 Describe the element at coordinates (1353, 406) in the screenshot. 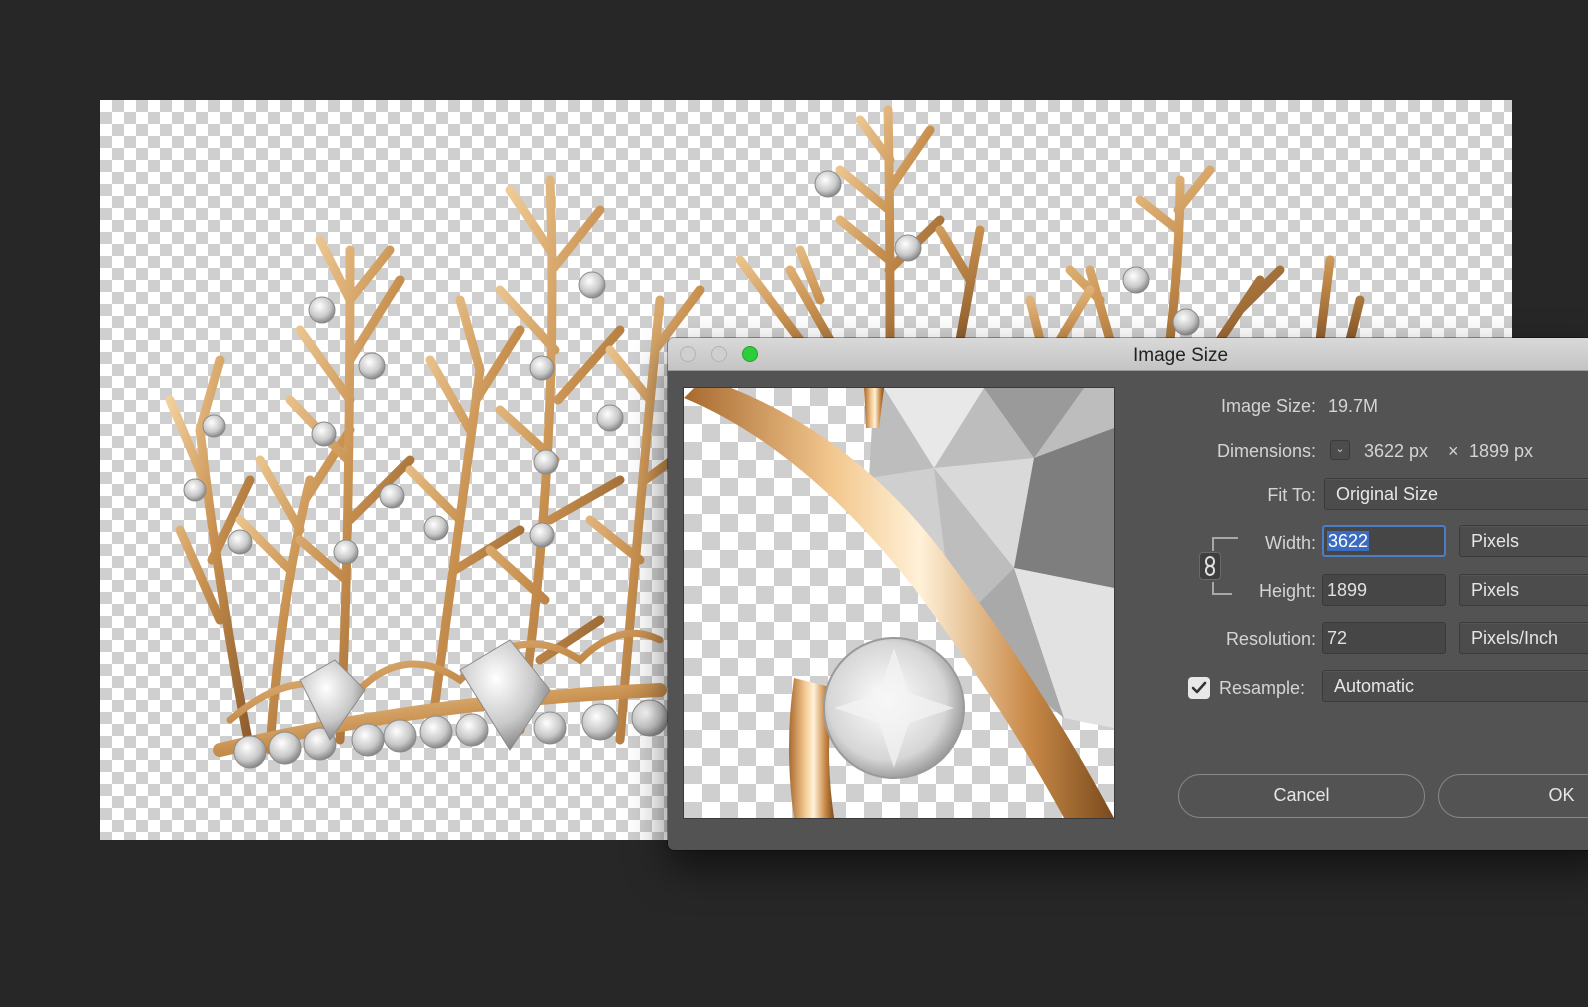

I see `image-size-value: 19.7M` at that location.